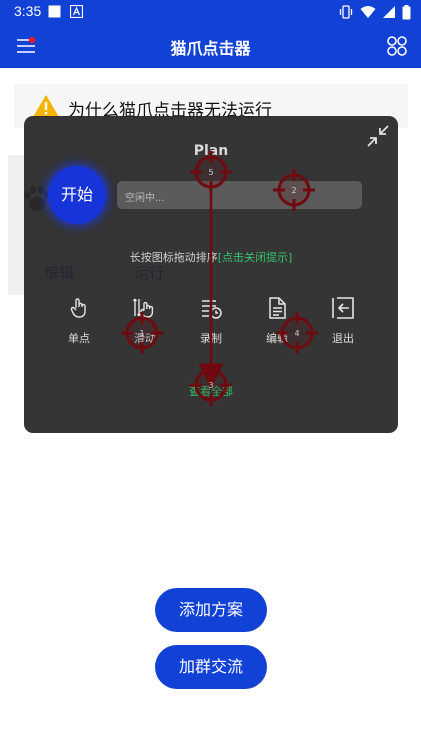 The width and height of the screenshot is (421, 748). What do you see at coordinates (79, 321) in the screenshot?
I see `tool-tap: 单点` at bounding box center [79, 321].